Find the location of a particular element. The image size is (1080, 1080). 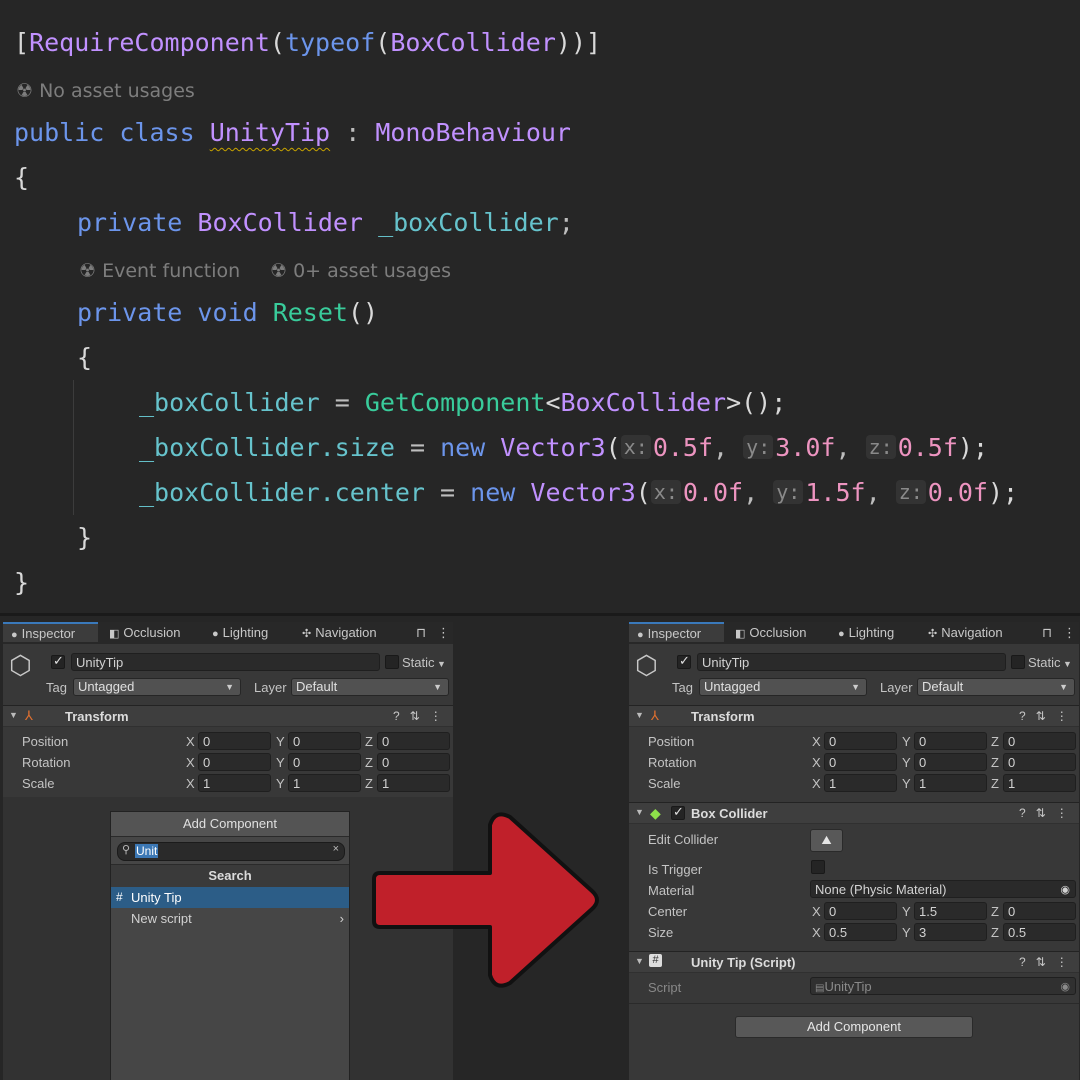

size-z-field: 0.5 is located at coordinates (1039, 932).